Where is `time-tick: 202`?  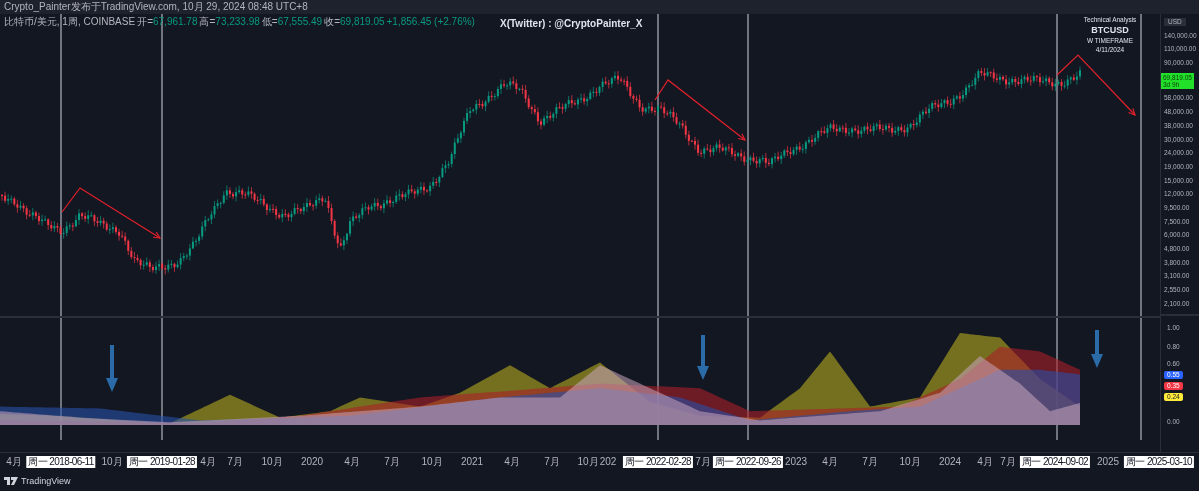 time-tick: 202 is located at coordinates (608, 462).